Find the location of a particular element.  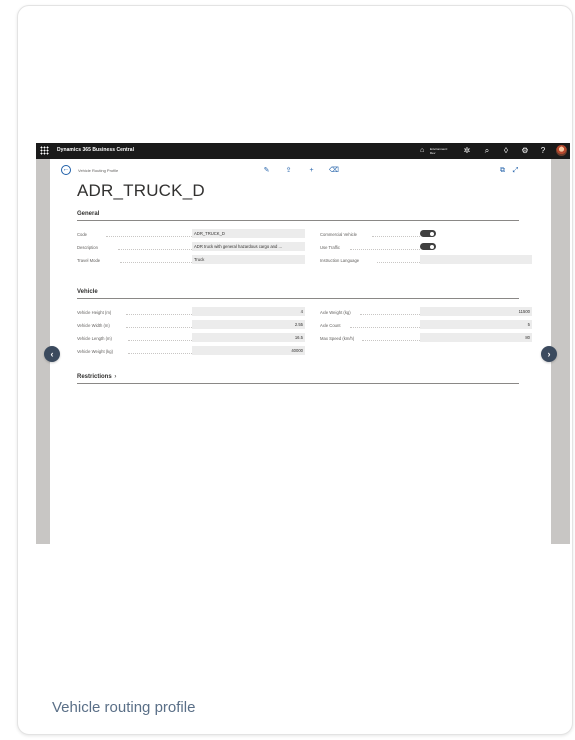

waffle-icon is located at coordinates (44, 150).